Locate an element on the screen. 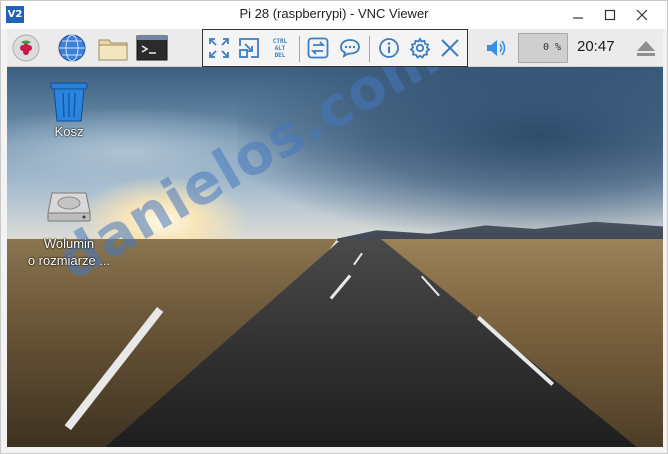 The image size is (668, 454). desktop-icon-trash: Kosz is located at coordinates (69, 109).